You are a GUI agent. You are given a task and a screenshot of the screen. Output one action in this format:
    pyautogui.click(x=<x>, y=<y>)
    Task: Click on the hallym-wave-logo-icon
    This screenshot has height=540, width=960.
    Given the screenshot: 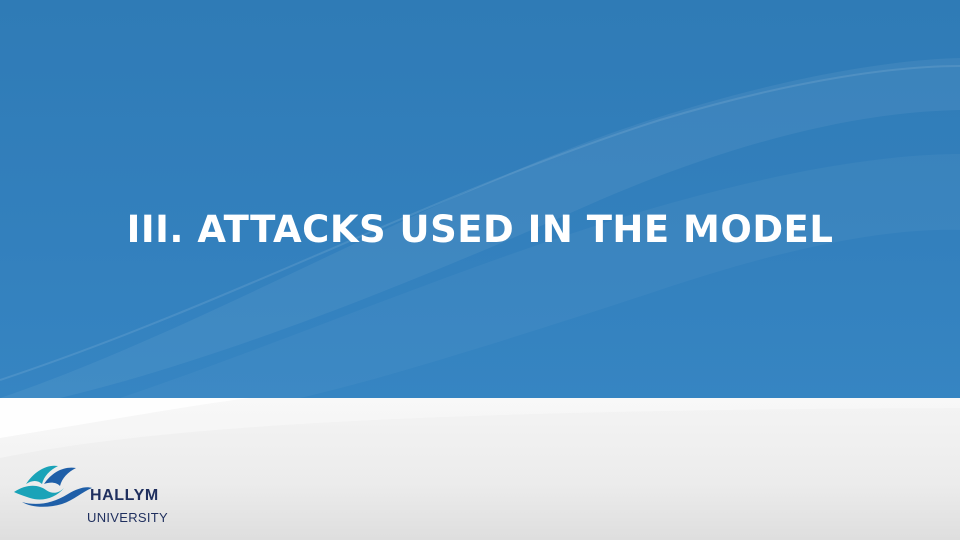 What is the action you would take?
    pyautogui.click(x=53, y=486)
    